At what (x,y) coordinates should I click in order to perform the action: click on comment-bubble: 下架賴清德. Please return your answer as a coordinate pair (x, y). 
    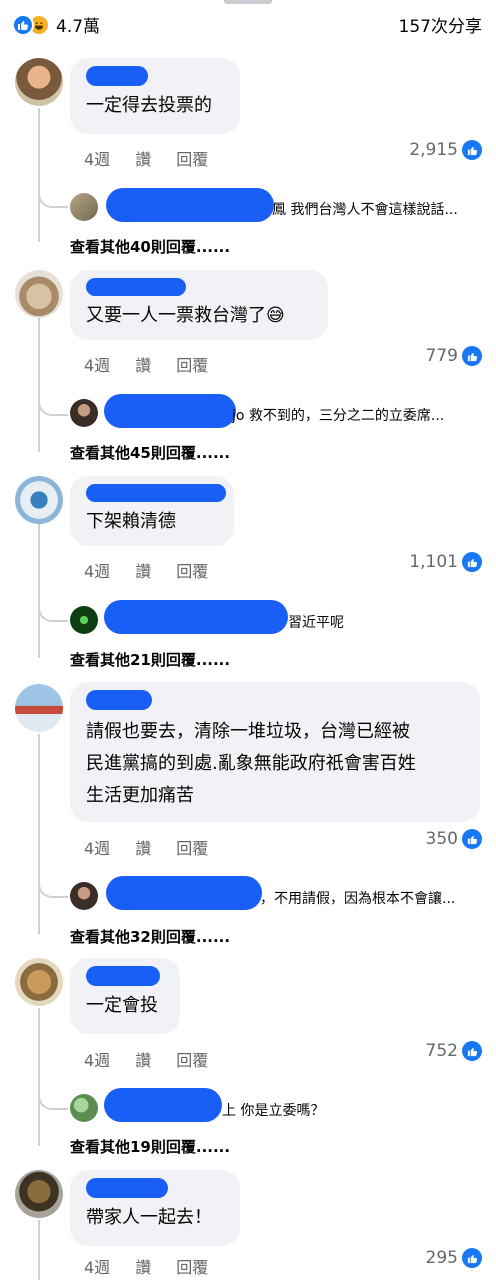
    Looking at the image, I should click on (152, 511).